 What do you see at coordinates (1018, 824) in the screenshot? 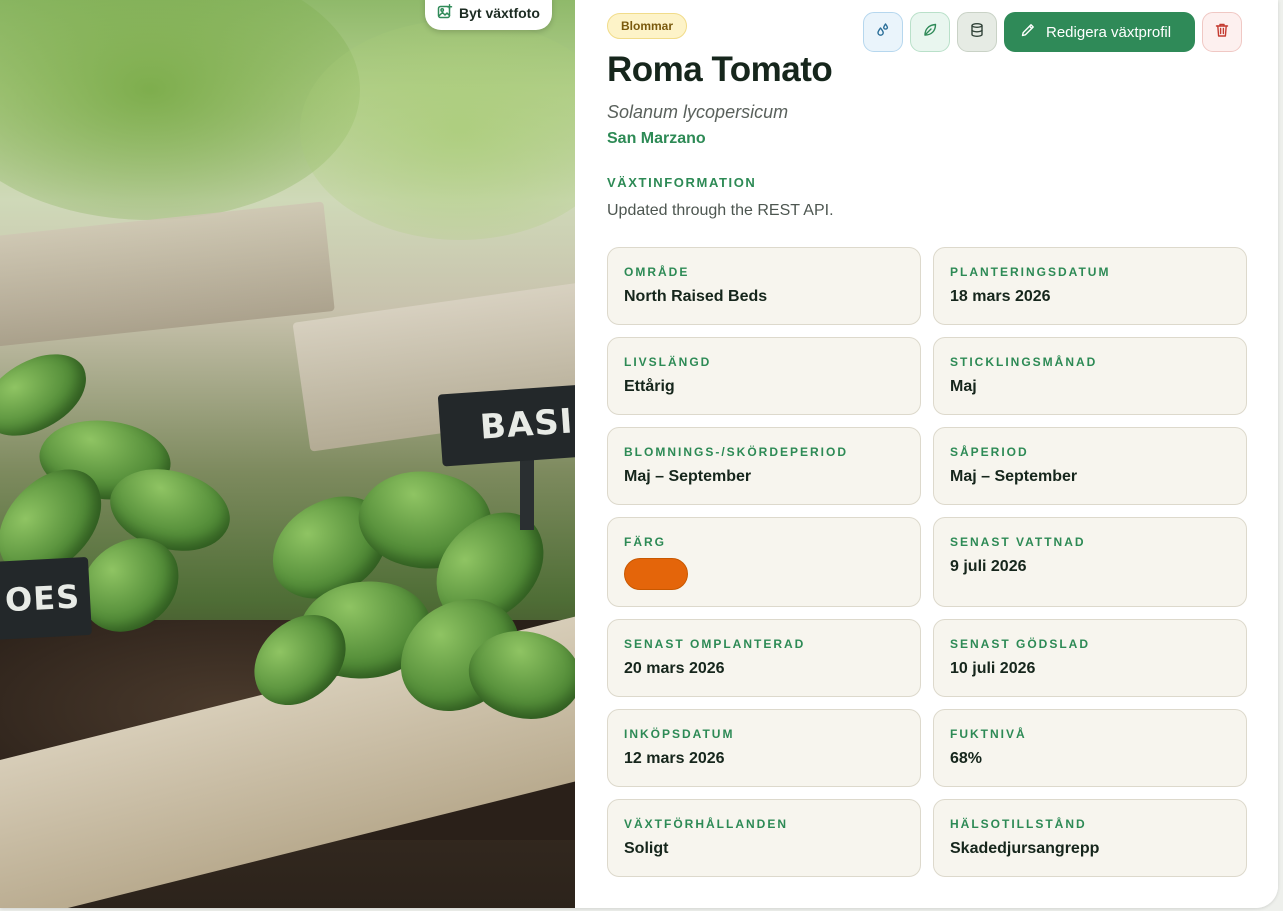
I see `detail-label: HÄLSOTILLSTÅND` at bounding box center [1018, 824].